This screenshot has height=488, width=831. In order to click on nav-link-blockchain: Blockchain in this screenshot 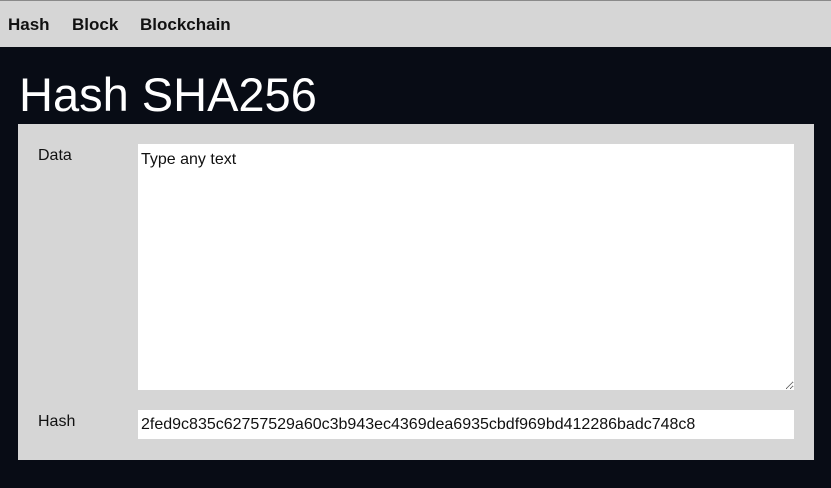, I will do `click(185, 25)`.